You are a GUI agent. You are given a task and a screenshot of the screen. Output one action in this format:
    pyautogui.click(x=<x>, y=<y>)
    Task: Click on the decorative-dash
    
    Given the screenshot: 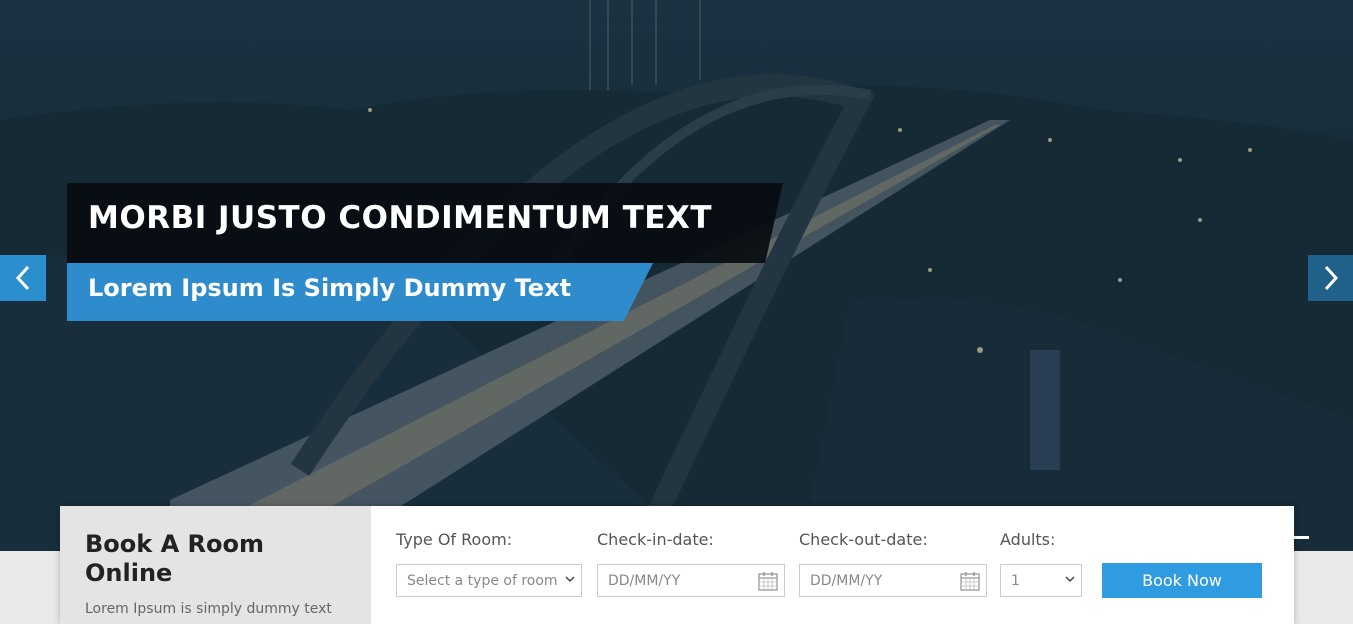 What is the action you would take?
    pyautogui.click(x=1301, y=537)
    